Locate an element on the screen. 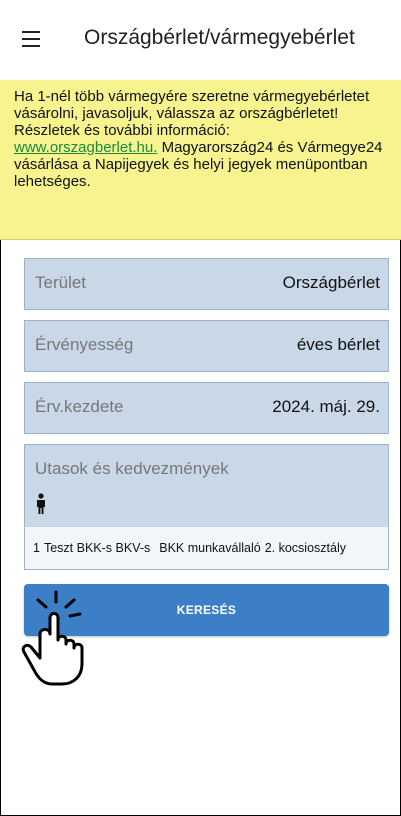 The width and height of the screenshot is (401, 816). terulet-value: Országbérlet is located at coordinates (331, 282).